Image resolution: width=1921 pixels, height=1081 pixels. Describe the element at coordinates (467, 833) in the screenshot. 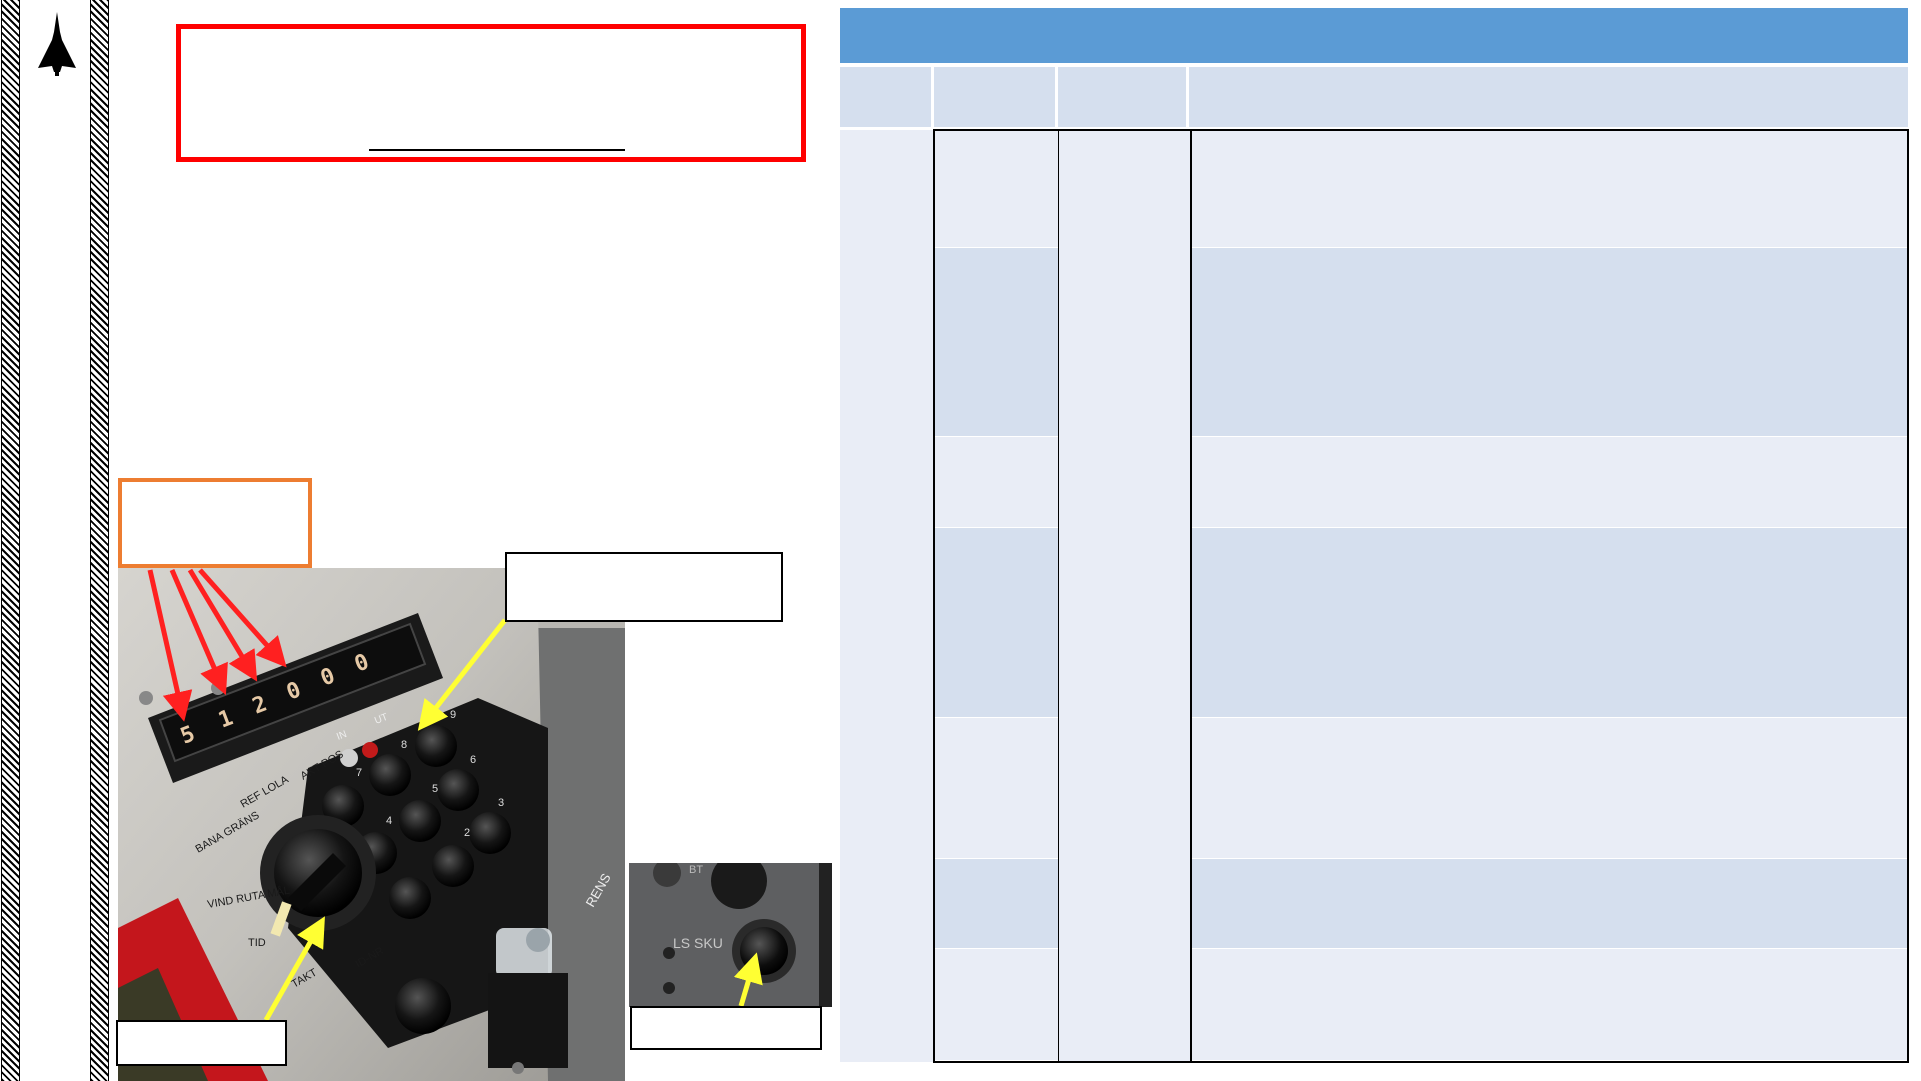

I see `key-label: 2` at that location.